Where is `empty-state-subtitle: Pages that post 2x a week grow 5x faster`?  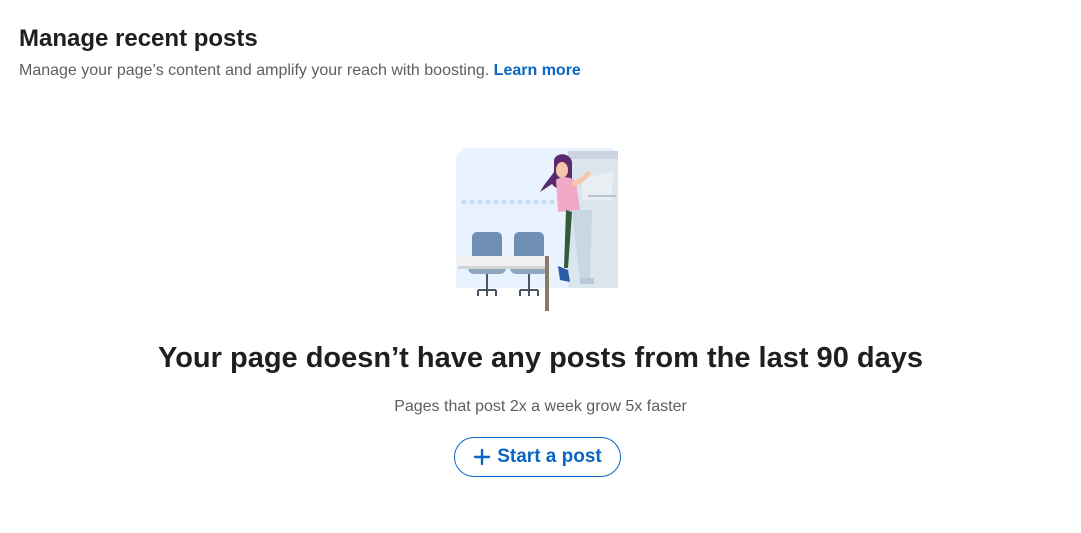
empty-state-subtitle: Pages that post 2x a week grow 5x faster is located at coordinates (540, 406).